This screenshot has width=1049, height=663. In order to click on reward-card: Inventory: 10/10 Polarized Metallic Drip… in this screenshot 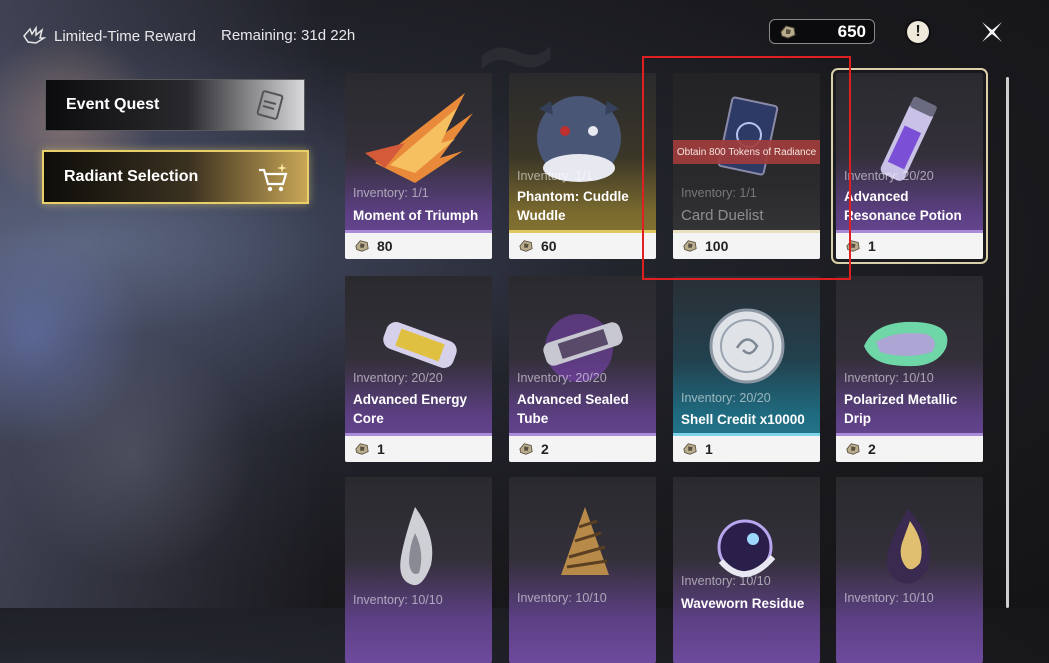, I will do `click(909, 369)`.